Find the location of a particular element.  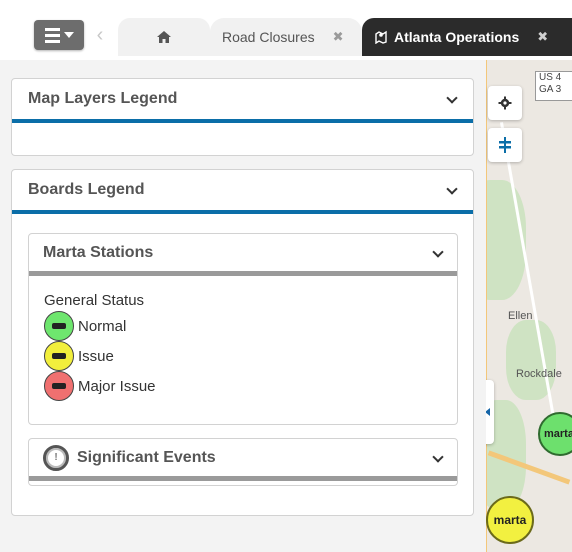

event-info-icon: ! is located at coordinates (56, 457).